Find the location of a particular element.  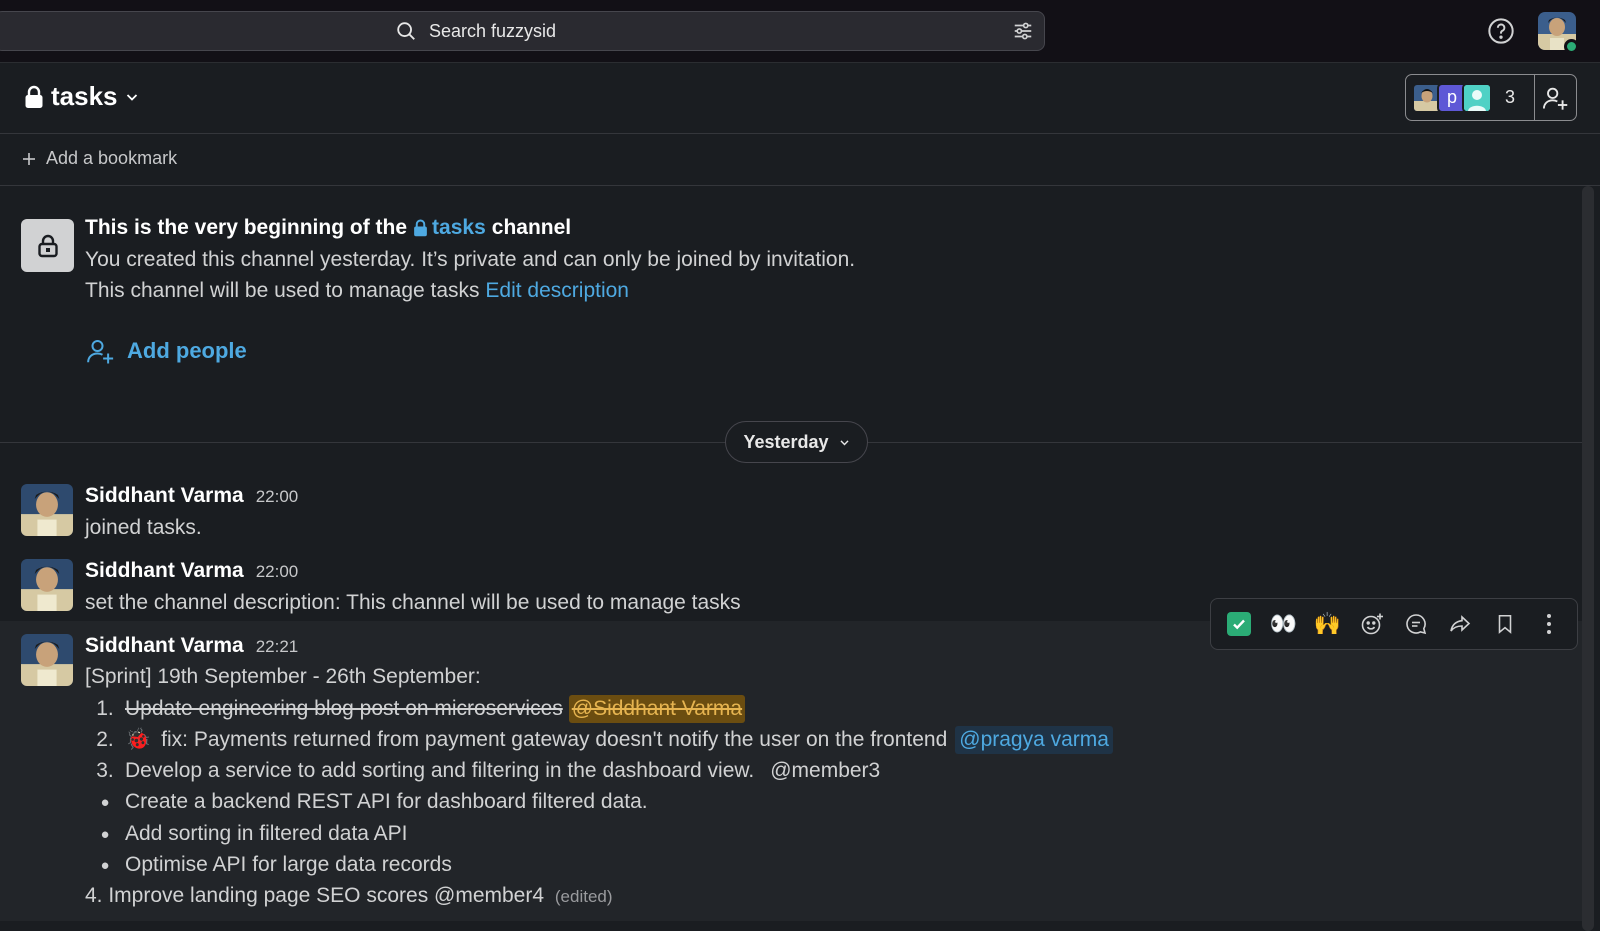

bug-emoji-icon: 🐞 is located at coordinates (138, 739).